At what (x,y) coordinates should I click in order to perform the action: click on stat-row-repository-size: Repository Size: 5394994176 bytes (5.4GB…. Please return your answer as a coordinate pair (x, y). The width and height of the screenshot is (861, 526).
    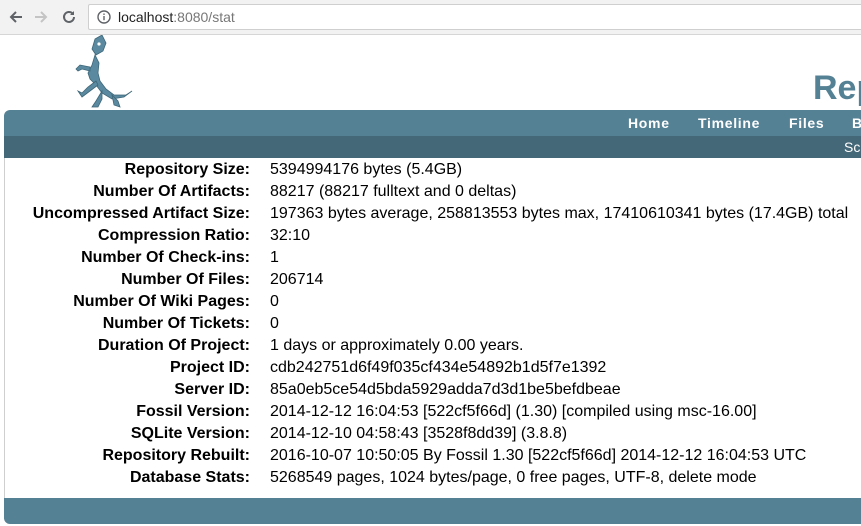
    Looking at the image, I should click on (435, 171).